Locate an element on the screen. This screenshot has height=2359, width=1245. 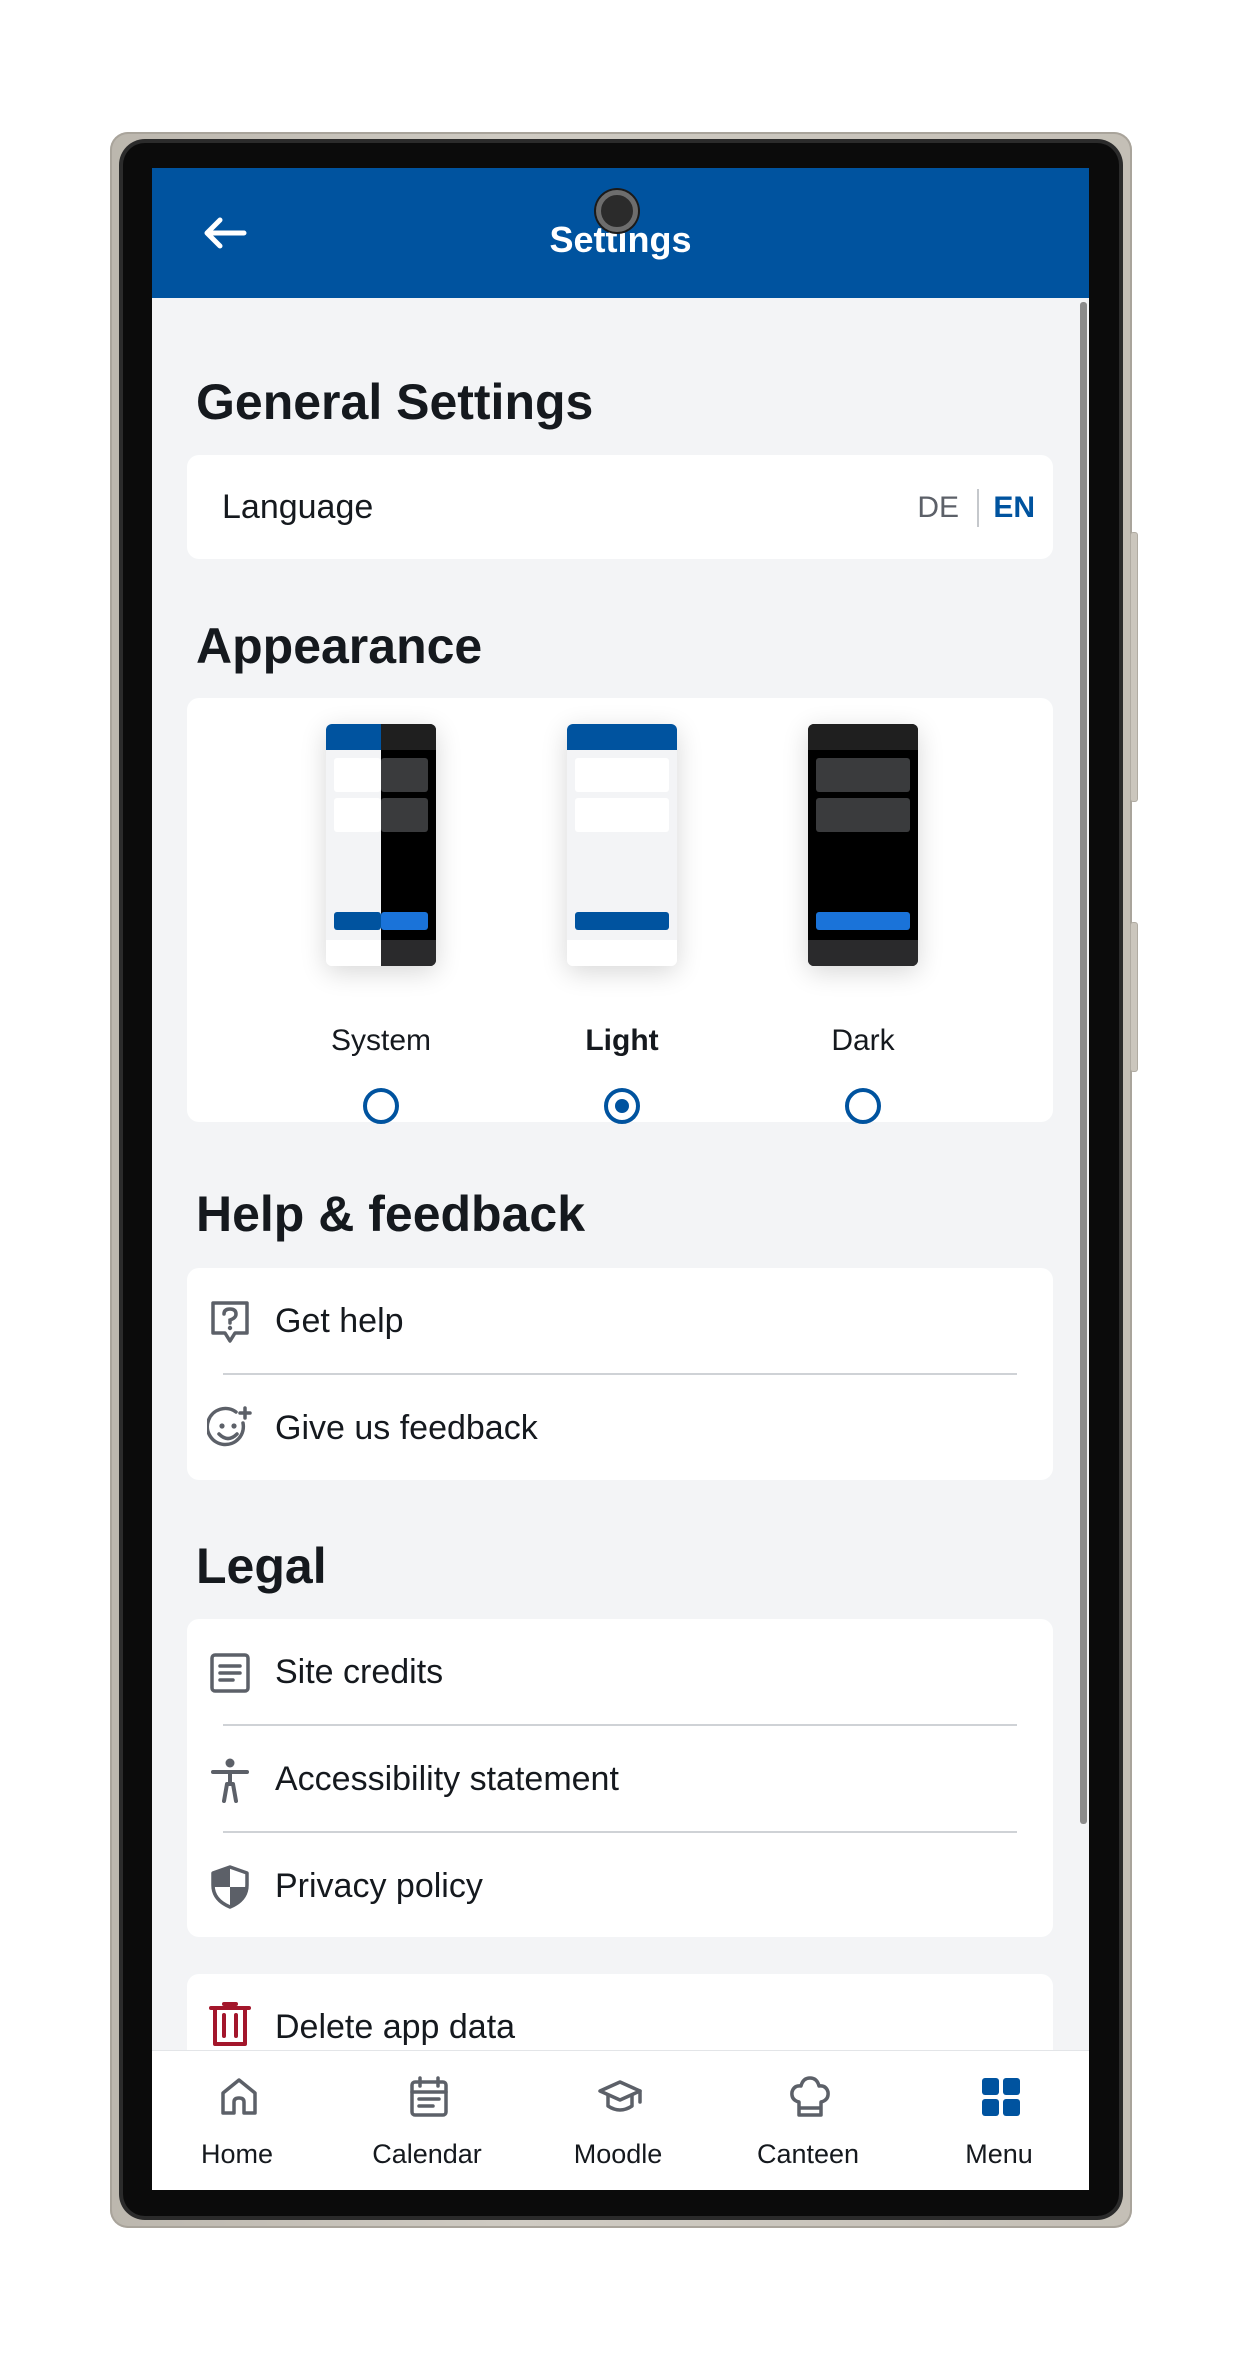
accessibility-row: Accessibility statement is located at coordinates (620, 1779).